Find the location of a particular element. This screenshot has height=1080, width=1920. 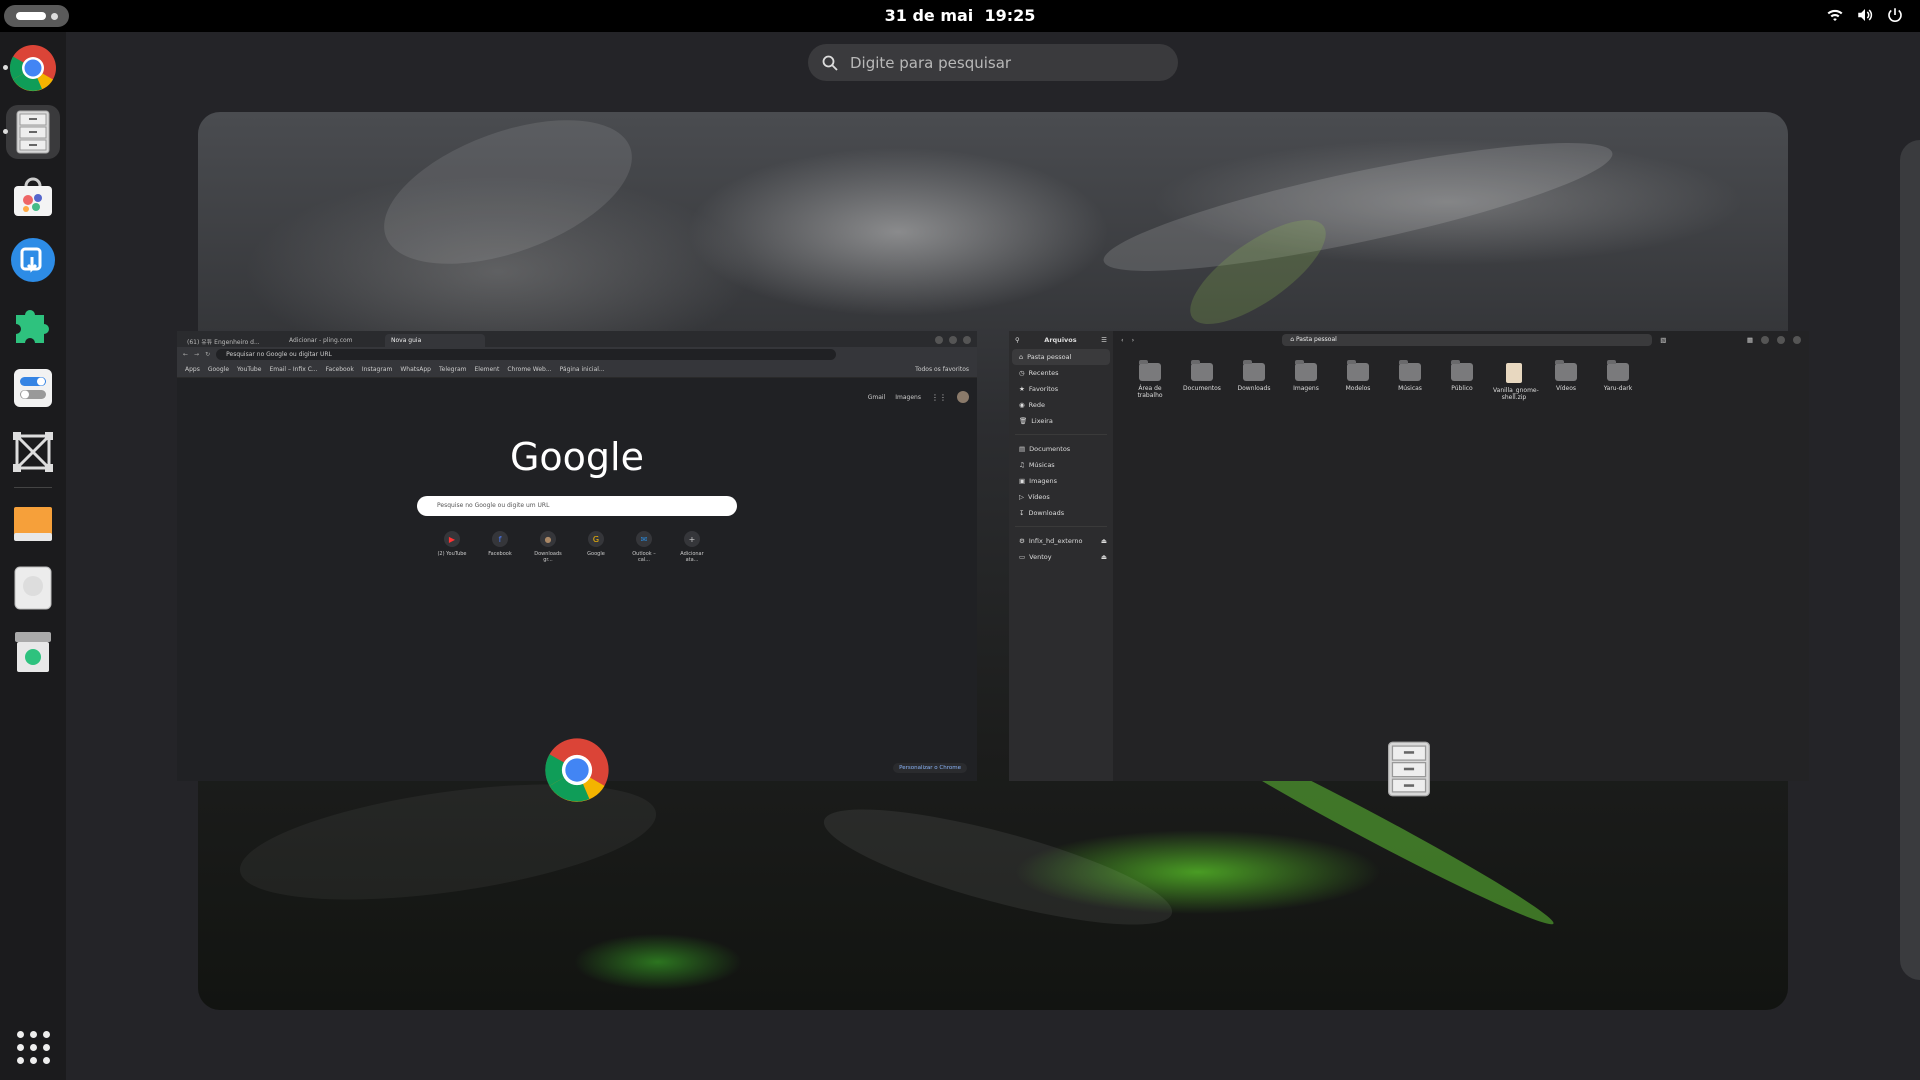

network-icon: ◉ is located at coordinates (1022, 405).